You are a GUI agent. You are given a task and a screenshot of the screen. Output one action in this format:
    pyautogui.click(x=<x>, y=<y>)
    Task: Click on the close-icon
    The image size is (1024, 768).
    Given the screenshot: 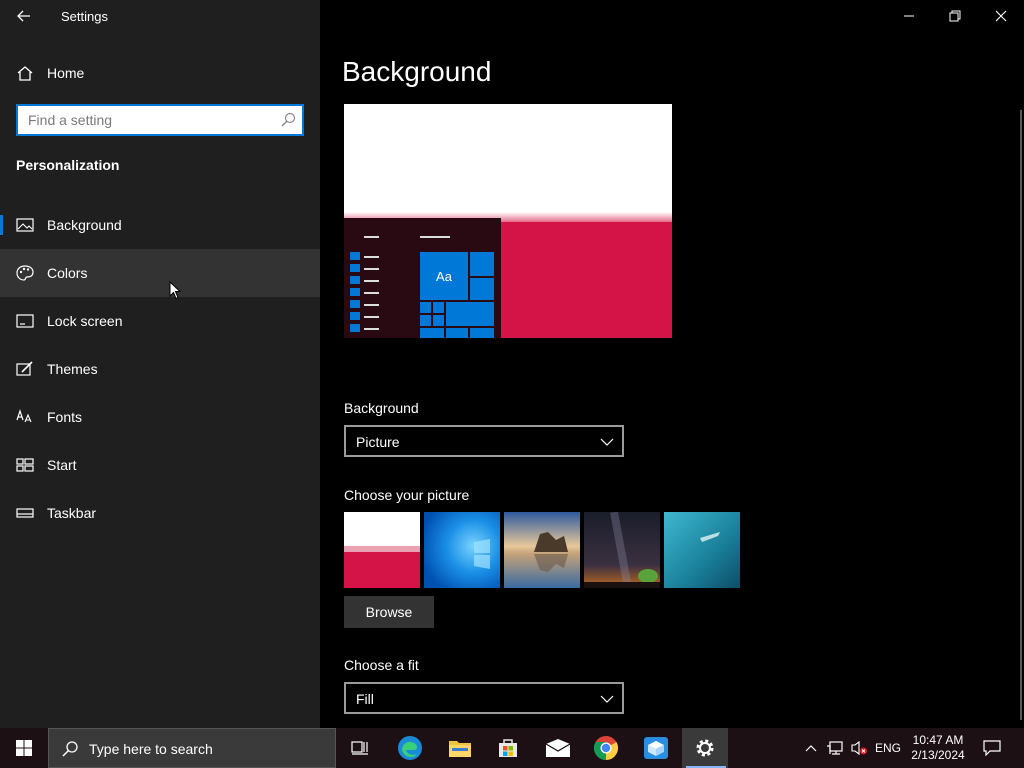 What is the action you would take?
    pyautogui.click(x=1001, y=16)
    